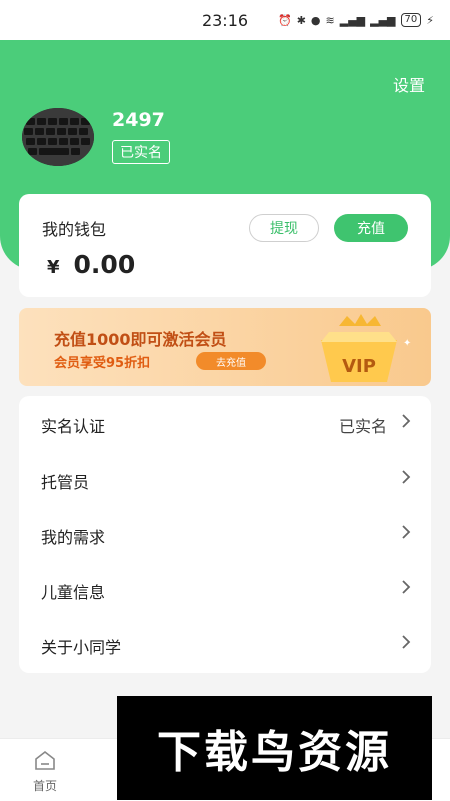 The height and width of the screenshot is (801, 450). I want to click on withdraw-button: 提现, so click(284, 228).